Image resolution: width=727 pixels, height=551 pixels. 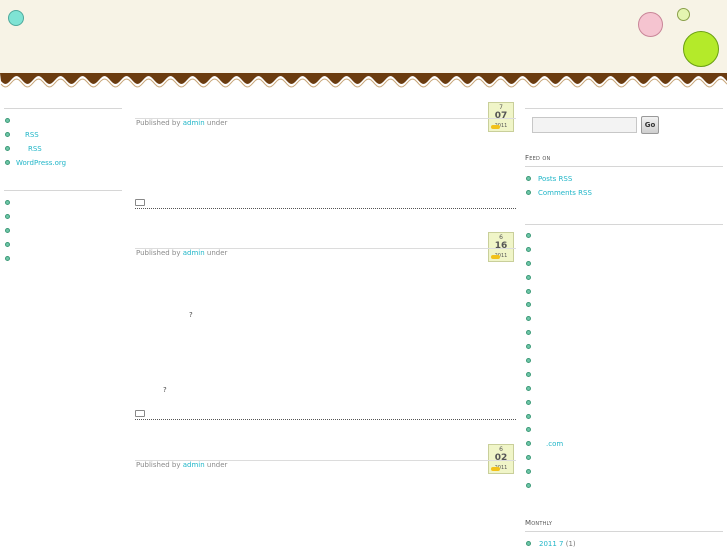 I want to click on pink-circle-decoration, so click(x=650, y=24).